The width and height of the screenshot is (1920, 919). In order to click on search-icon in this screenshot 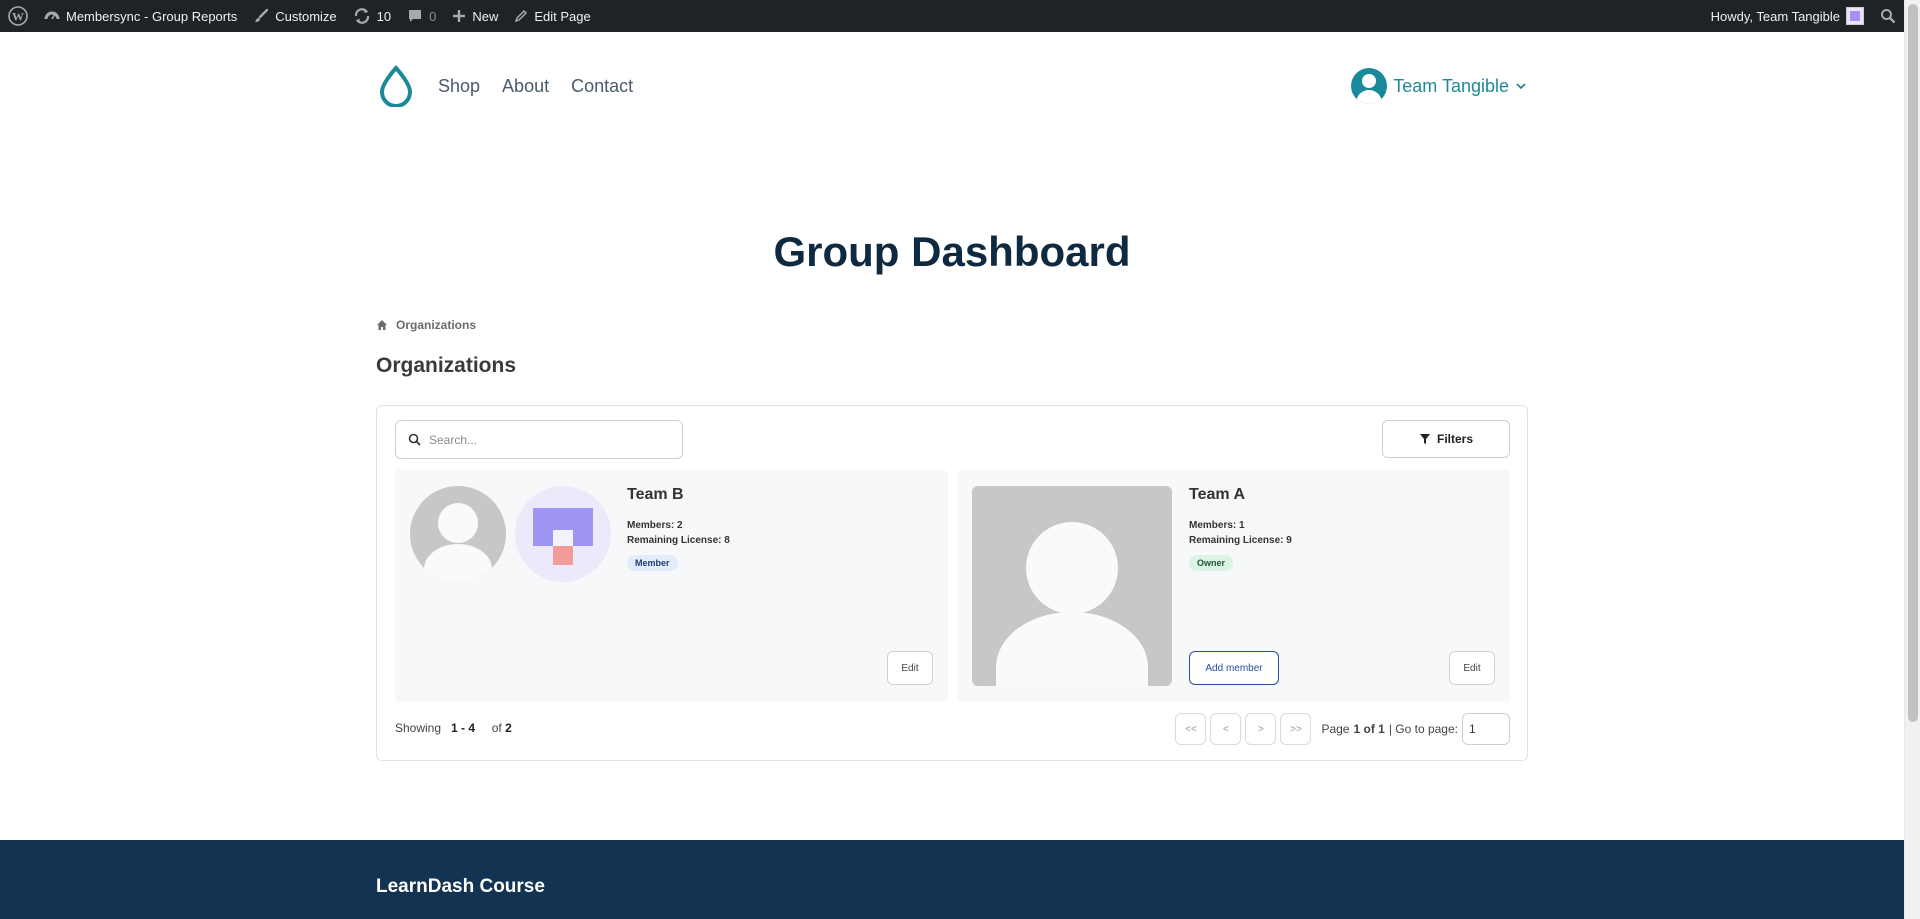, I will do `click(414, 439)`.